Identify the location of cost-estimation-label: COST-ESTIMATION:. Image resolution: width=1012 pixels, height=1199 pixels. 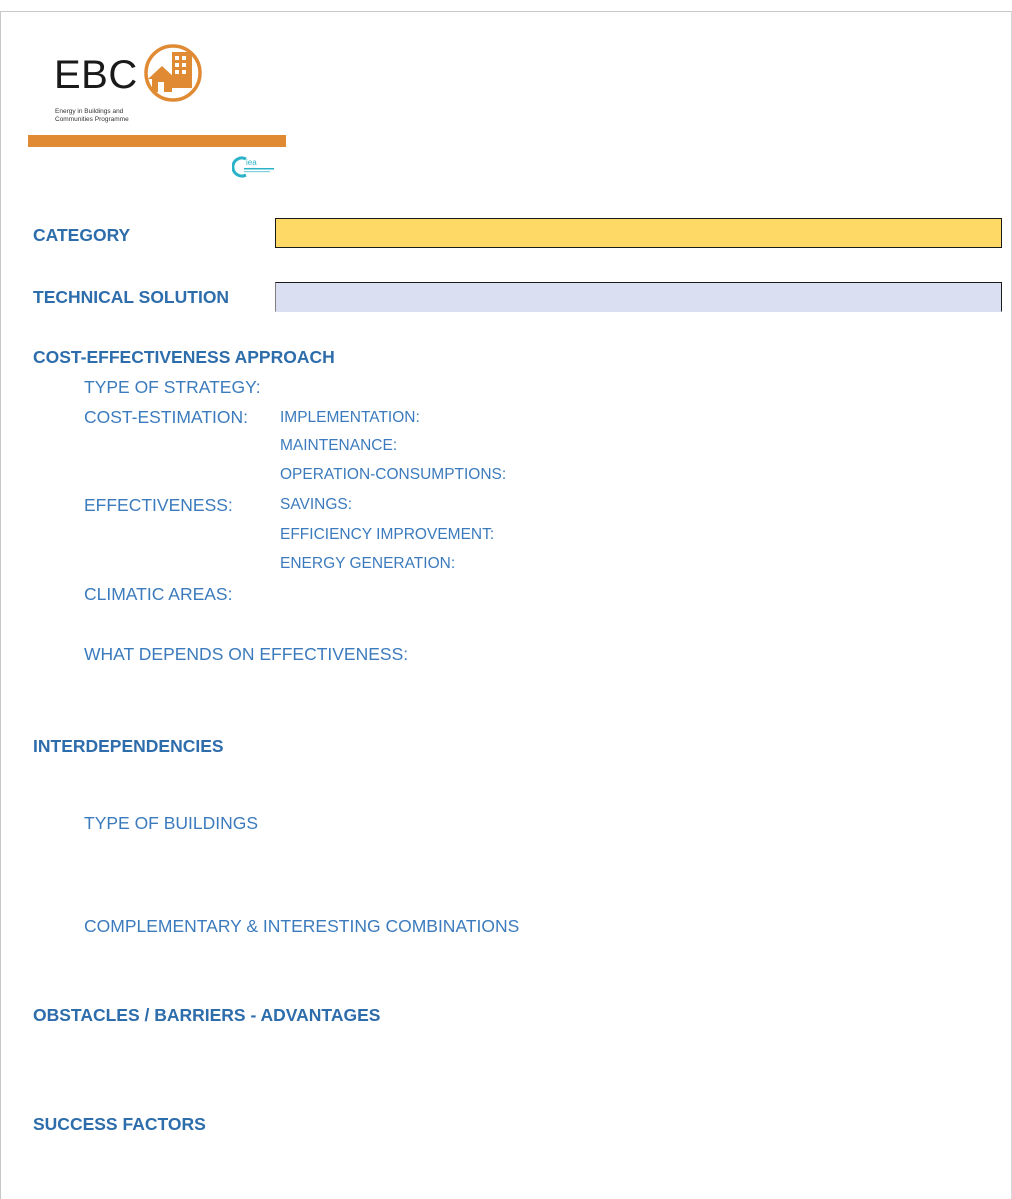
(166, 417).